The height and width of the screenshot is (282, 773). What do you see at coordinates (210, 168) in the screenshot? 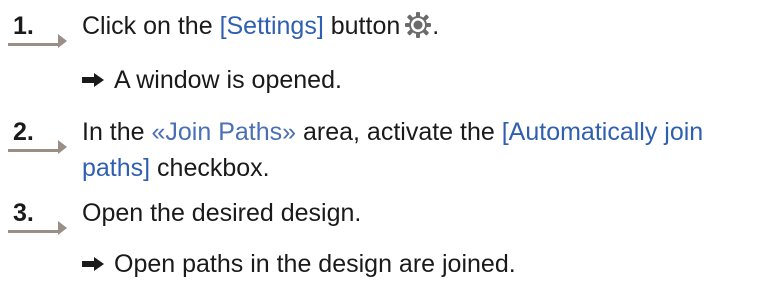
I see `step-text-part: checkbox.` at bounding box center [210, 168].